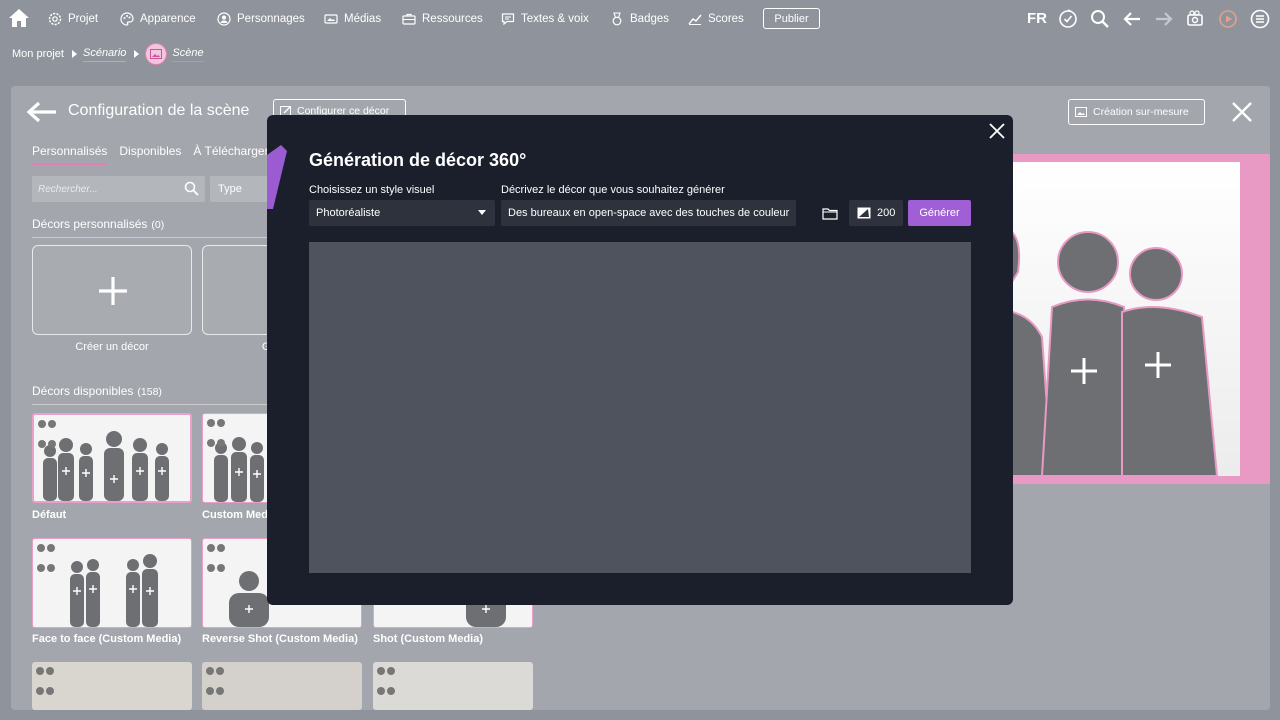  I want to click on folder-icon, so click(830, 213).